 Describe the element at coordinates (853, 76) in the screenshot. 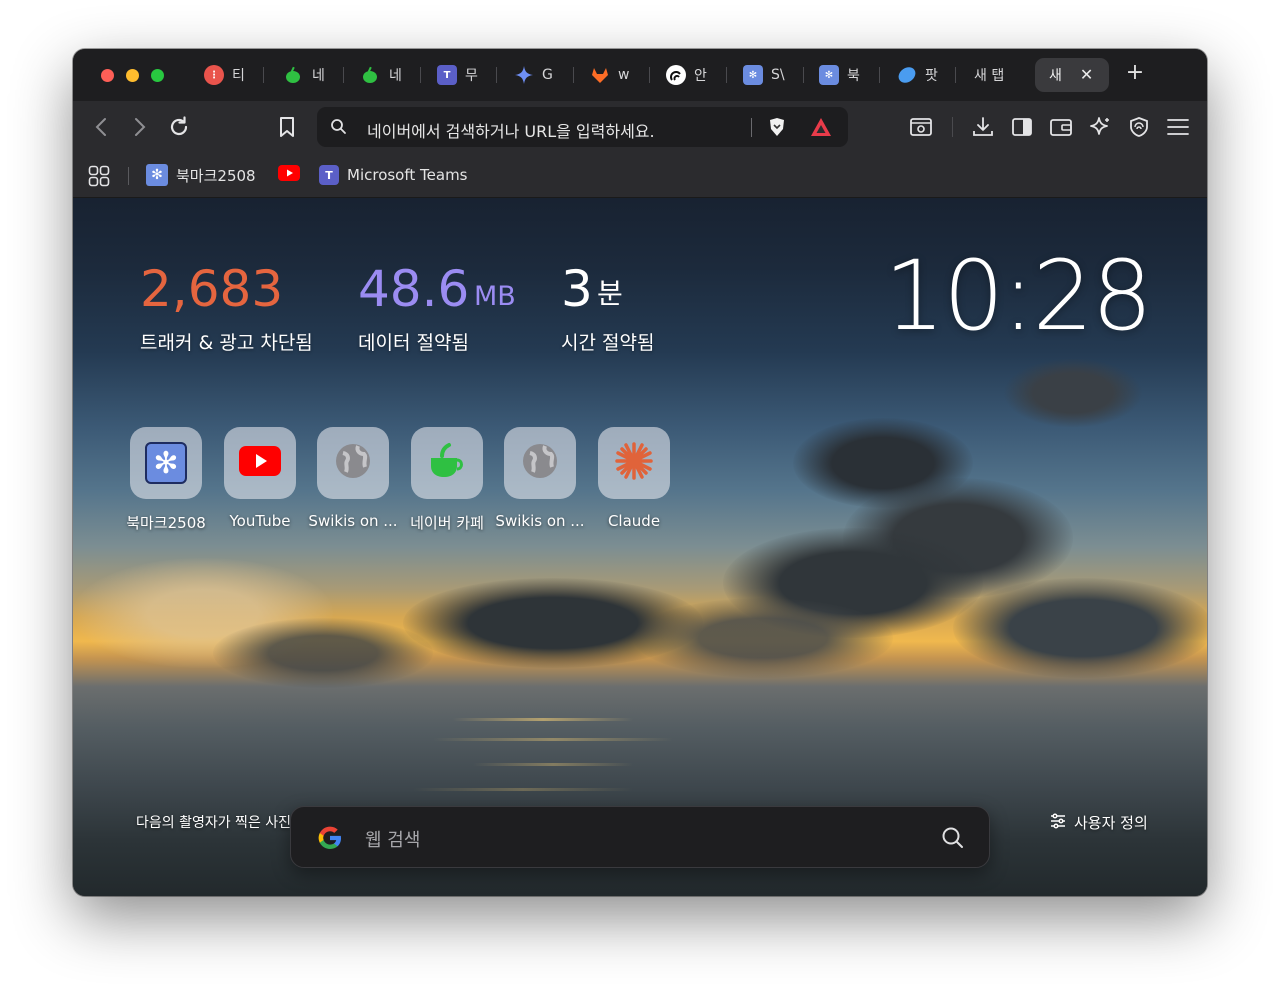

I see `tab-label: 북` at that location.